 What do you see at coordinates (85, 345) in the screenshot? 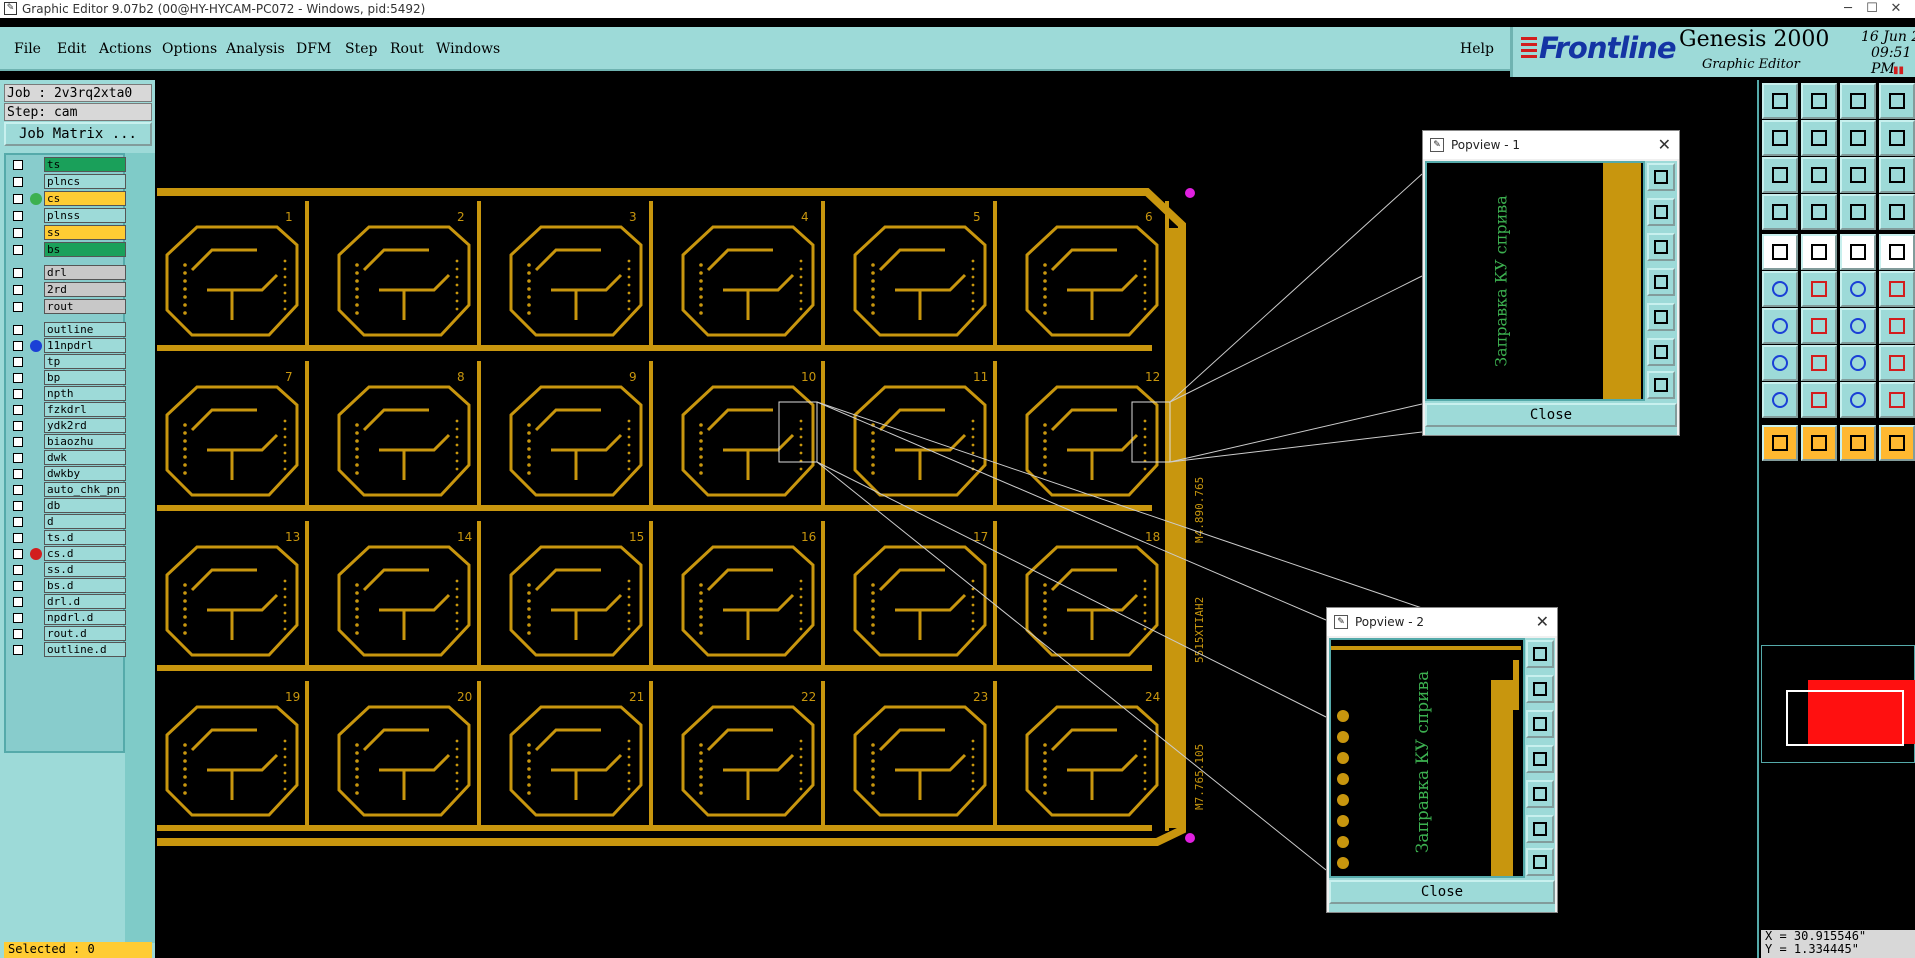
I see `layer-name: 11npdrl` at bounding box center [85, 345].